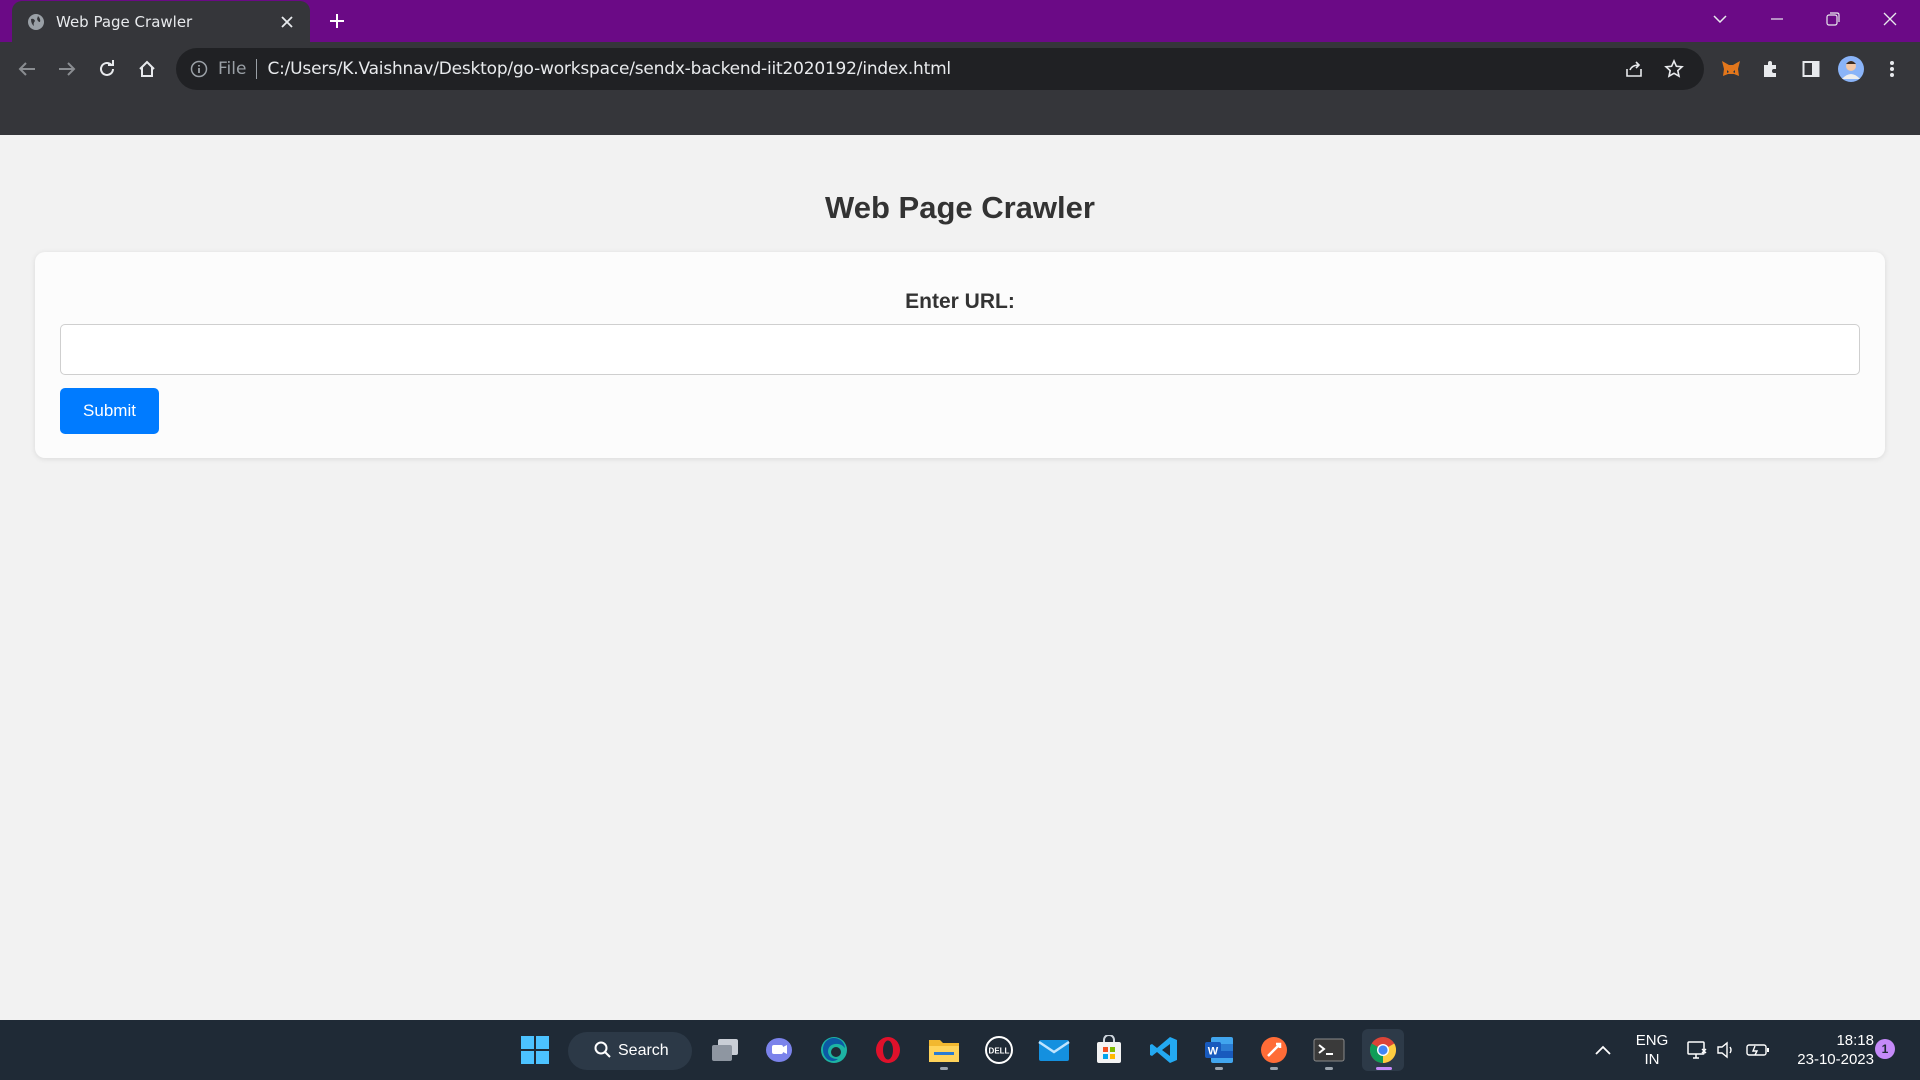  Describe the element at coordinates (36, 22) in the screenshot. I see `globe-icon` at that location.